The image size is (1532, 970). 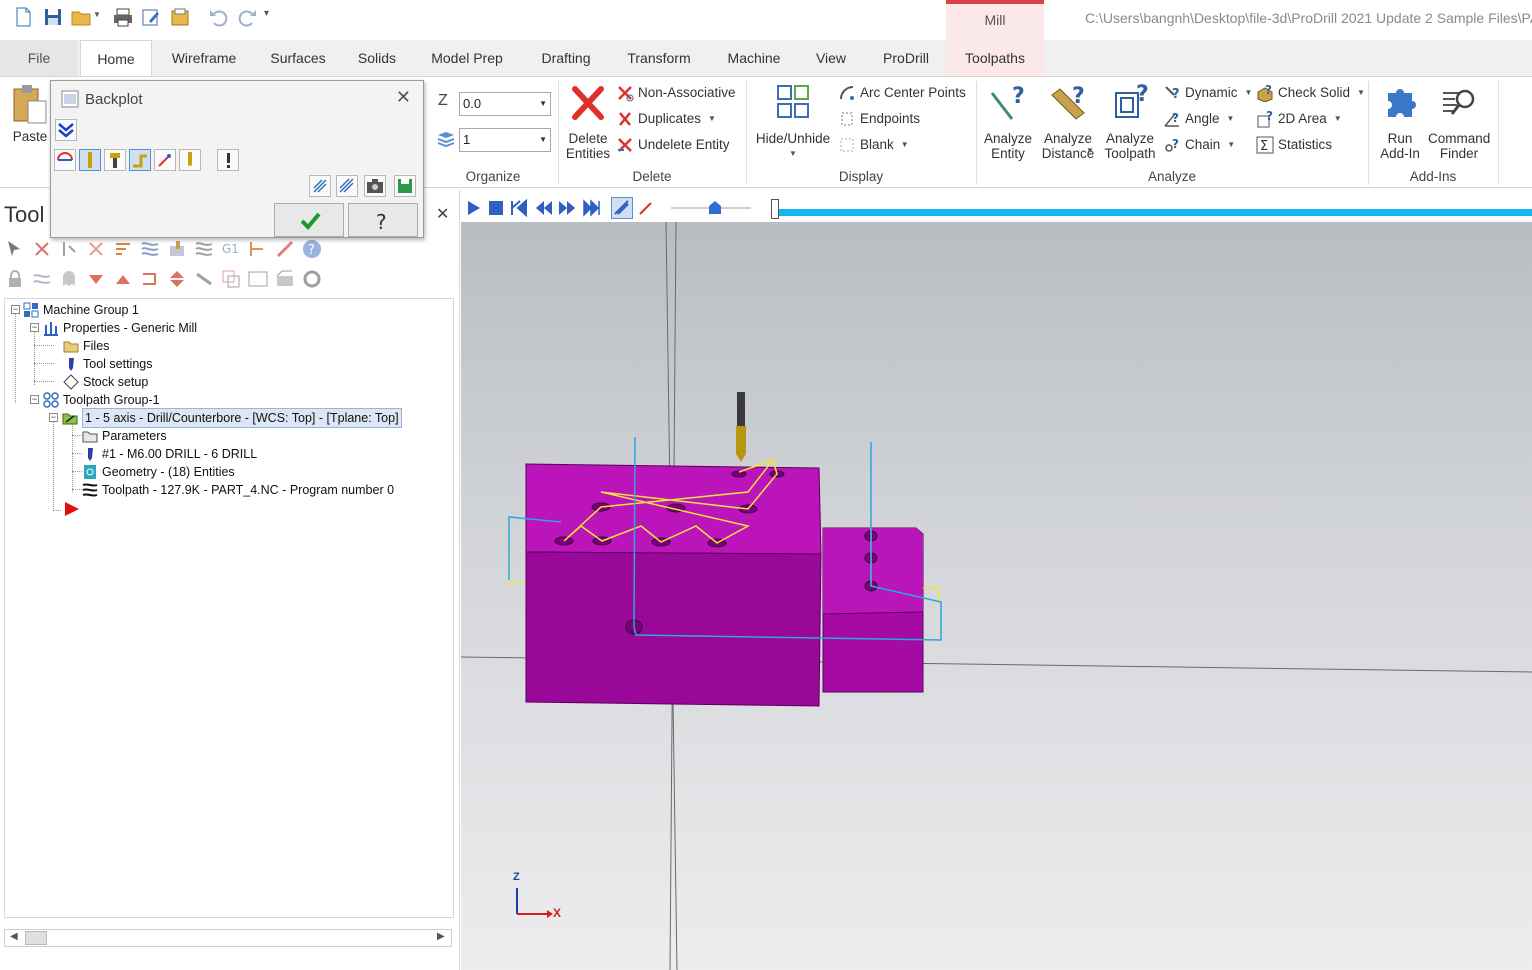 I want to click on tree-node-files: Files, so click(x=86, y=346).